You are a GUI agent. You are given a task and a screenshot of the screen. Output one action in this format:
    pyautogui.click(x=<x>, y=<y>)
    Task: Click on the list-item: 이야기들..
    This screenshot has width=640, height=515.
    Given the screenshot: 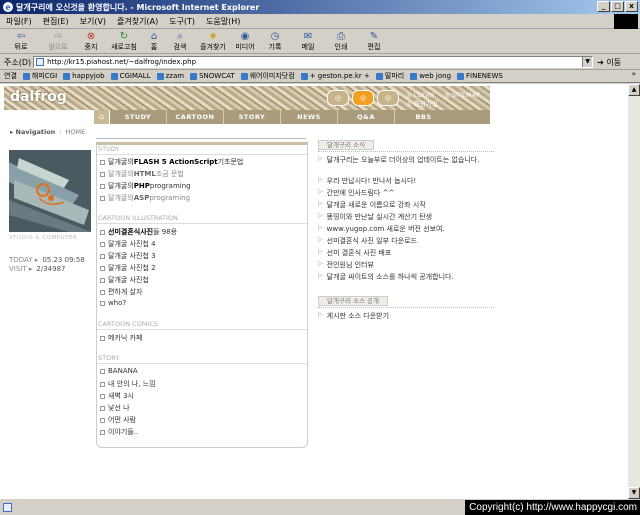 What is the action you would take?
    pyautogui.click(x=119, y=432)
    